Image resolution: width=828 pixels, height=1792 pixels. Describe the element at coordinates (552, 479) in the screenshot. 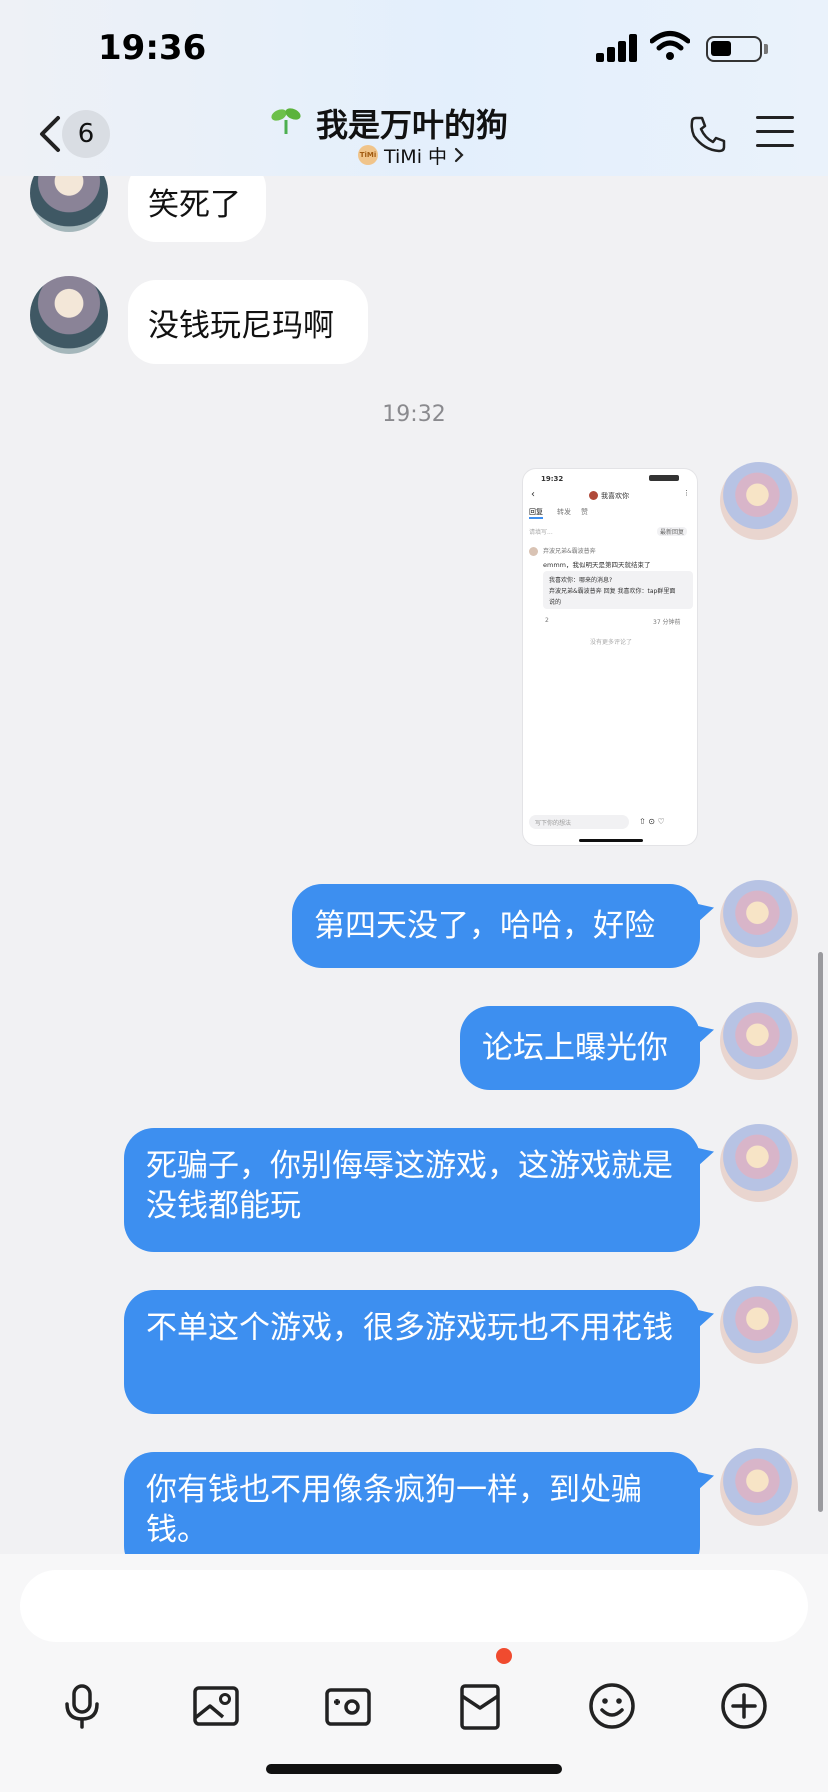

I see `thumb-time: 19:32` at that location.